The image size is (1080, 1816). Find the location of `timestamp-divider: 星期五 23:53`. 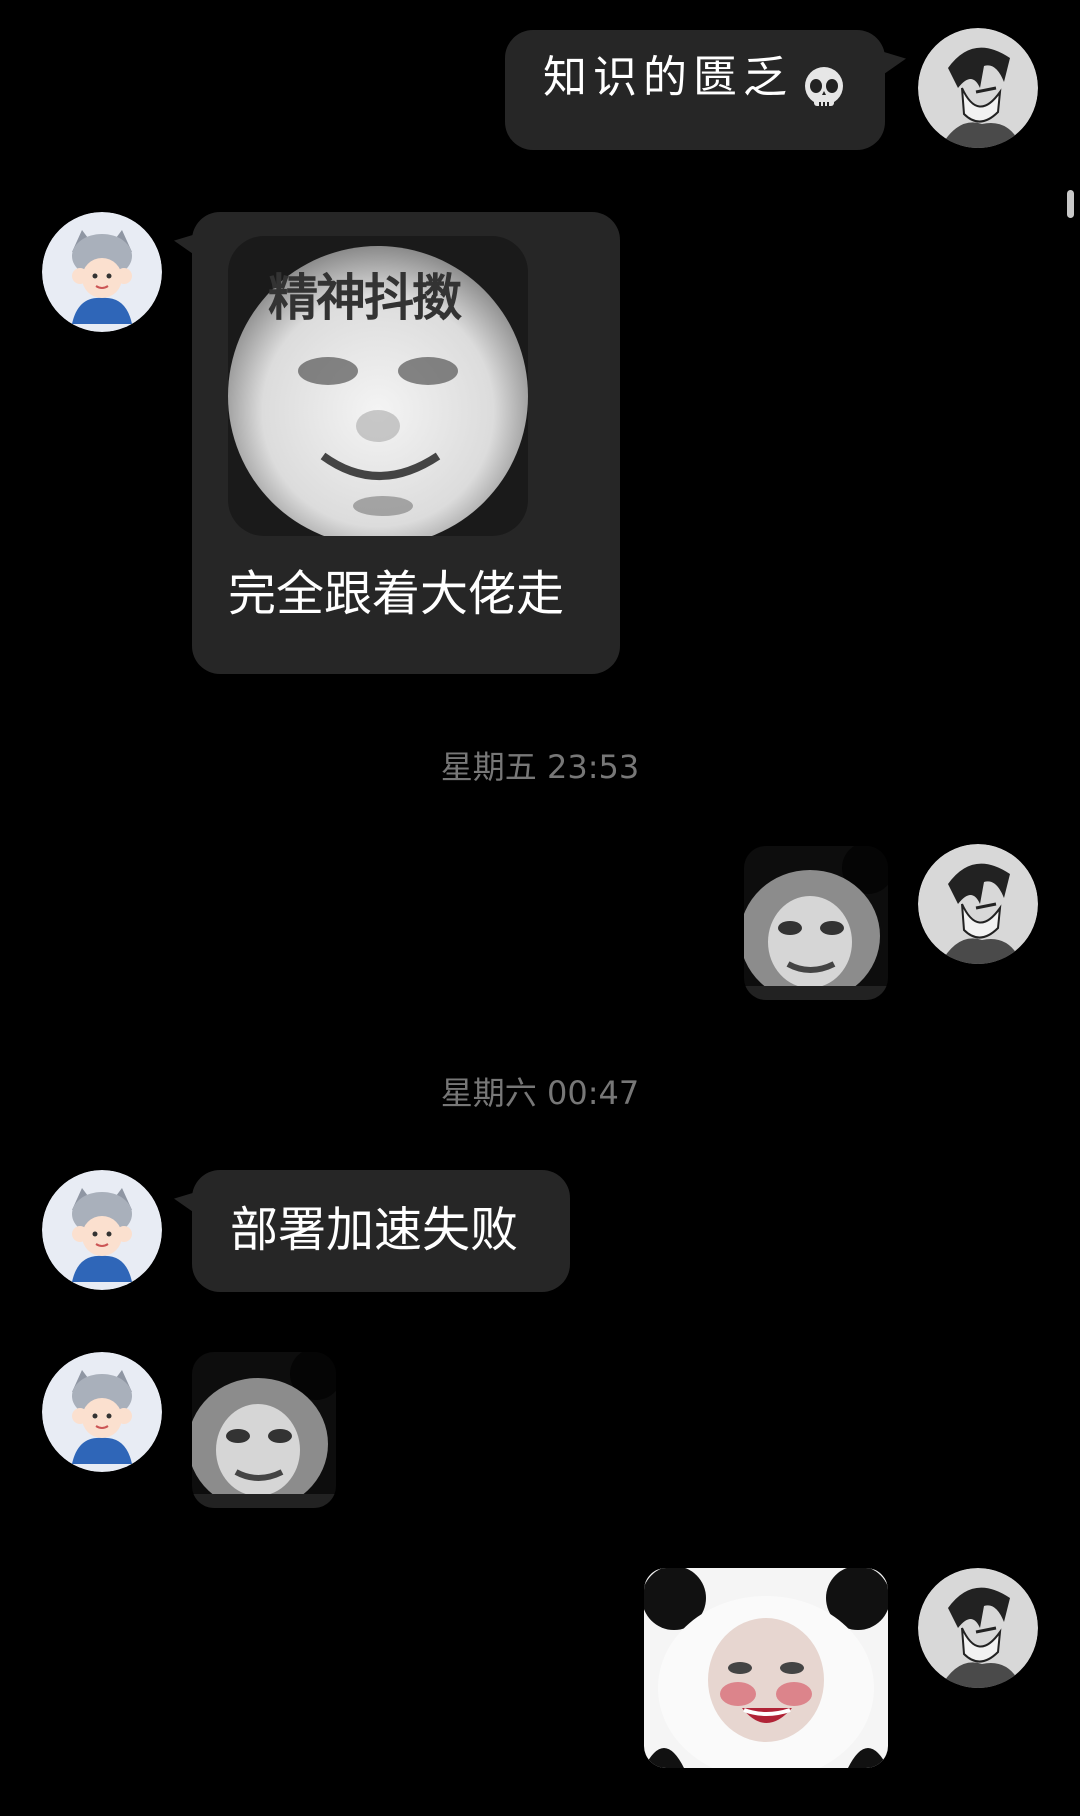

timestamp-divider: 星期五 23:53 is located at coordinates (540, 767).